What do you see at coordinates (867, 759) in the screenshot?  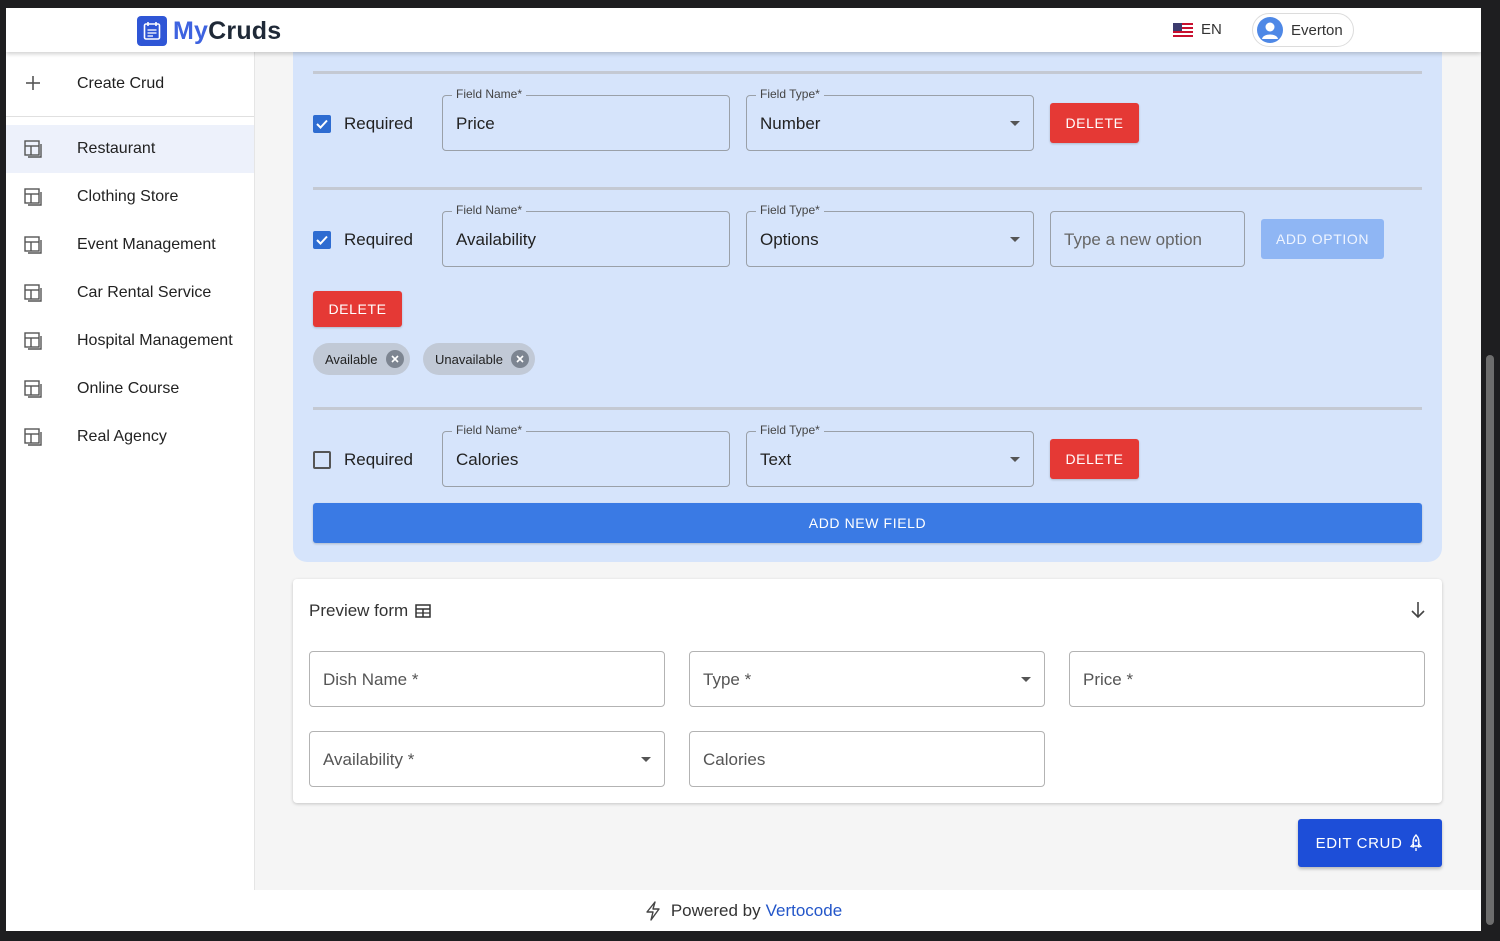 I see `preview-calories-input: Calories` at bounding box center [867, 759].